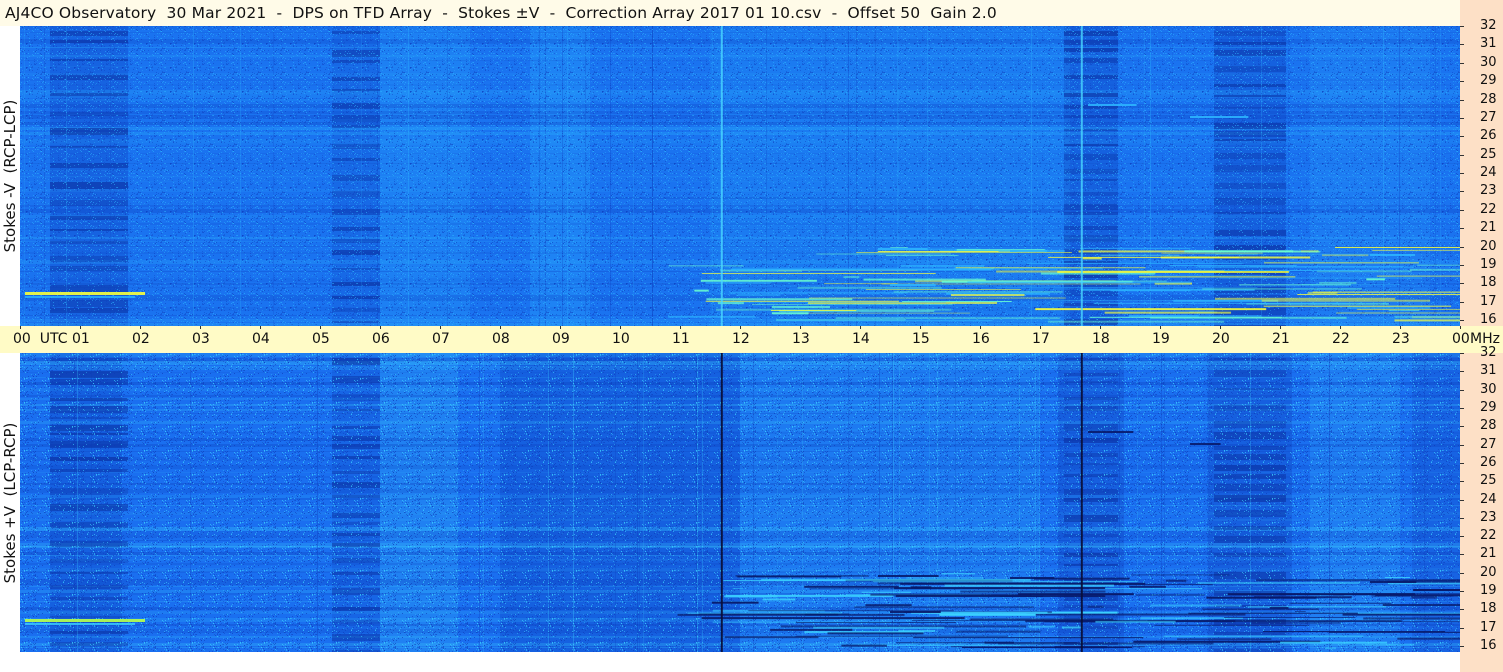 The width and height of the screenshot is (1503, 672). I want to click on time-tick-label: 08, so click(501, 339).